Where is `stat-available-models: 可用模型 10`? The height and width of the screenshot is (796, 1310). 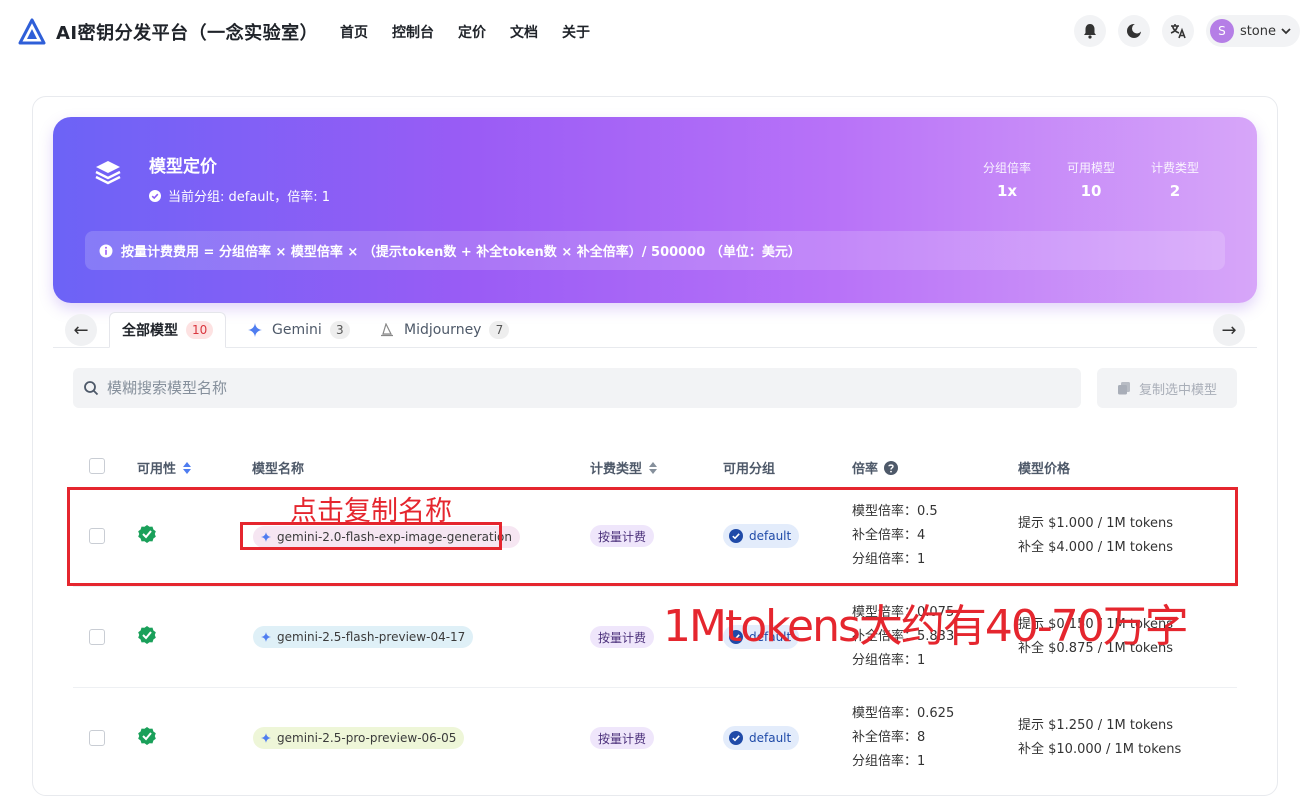
stat-available-models: 可用模型 10 is located at coordinates (1091, 179).